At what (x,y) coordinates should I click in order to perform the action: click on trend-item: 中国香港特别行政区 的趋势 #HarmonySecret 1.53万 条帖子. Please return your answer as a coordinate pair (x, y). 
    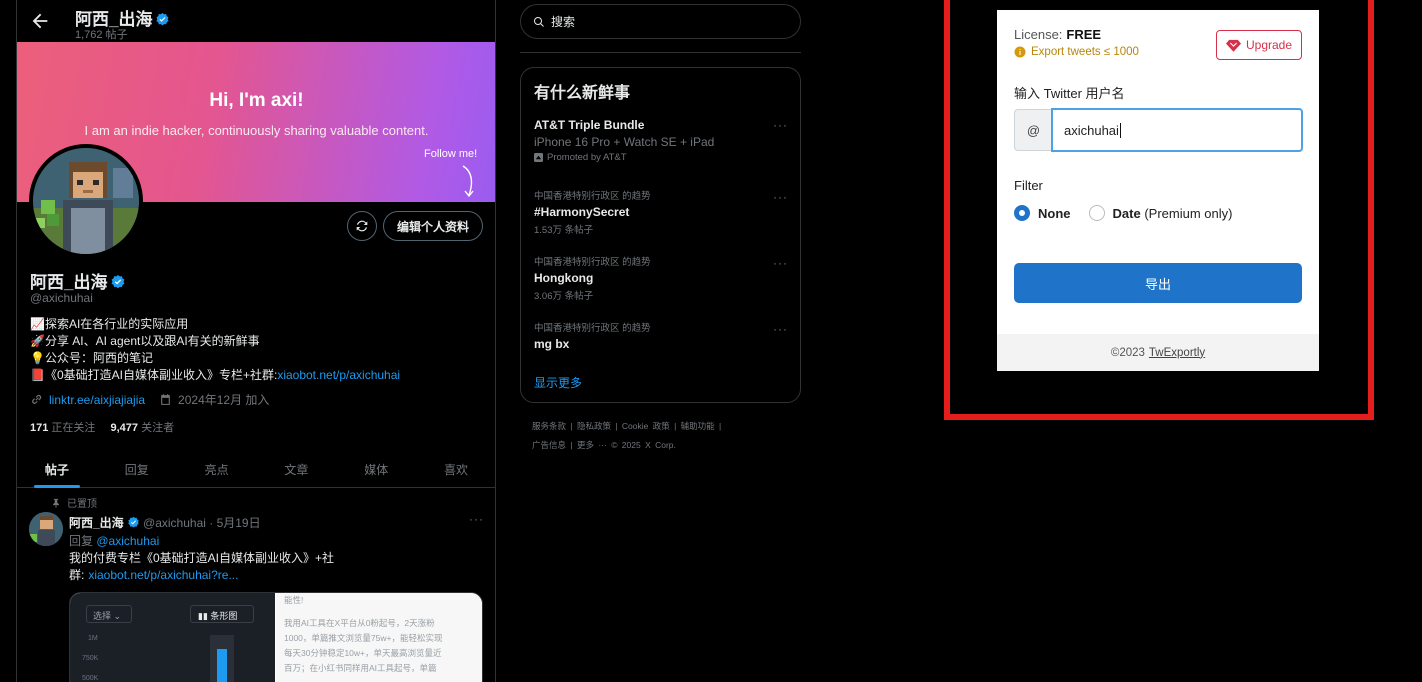
    Looking at the image, I should click on (654, 212).